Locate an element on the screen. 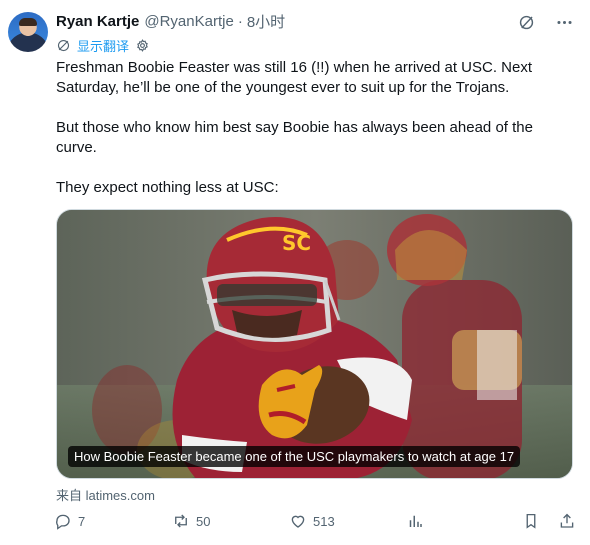 The width and height of the screenshot is (590, 545). share-button is located at coordinates (567, 521).